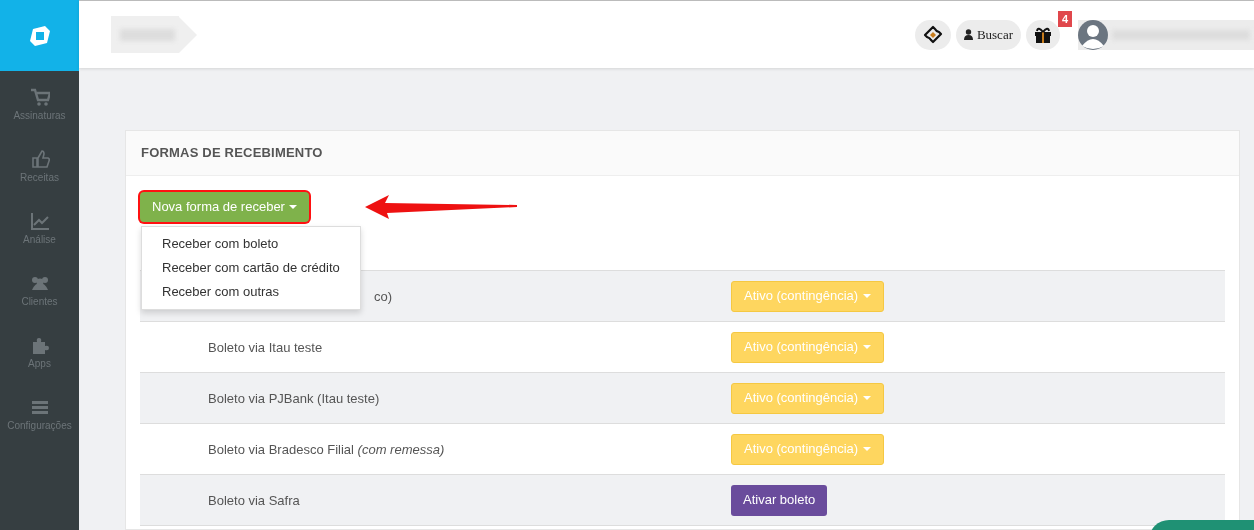 The width and height of the screenshot is (1254, 530). I want to click on method-name: Boleto via Bradesco Filial (com remessa), so click(326, 449).